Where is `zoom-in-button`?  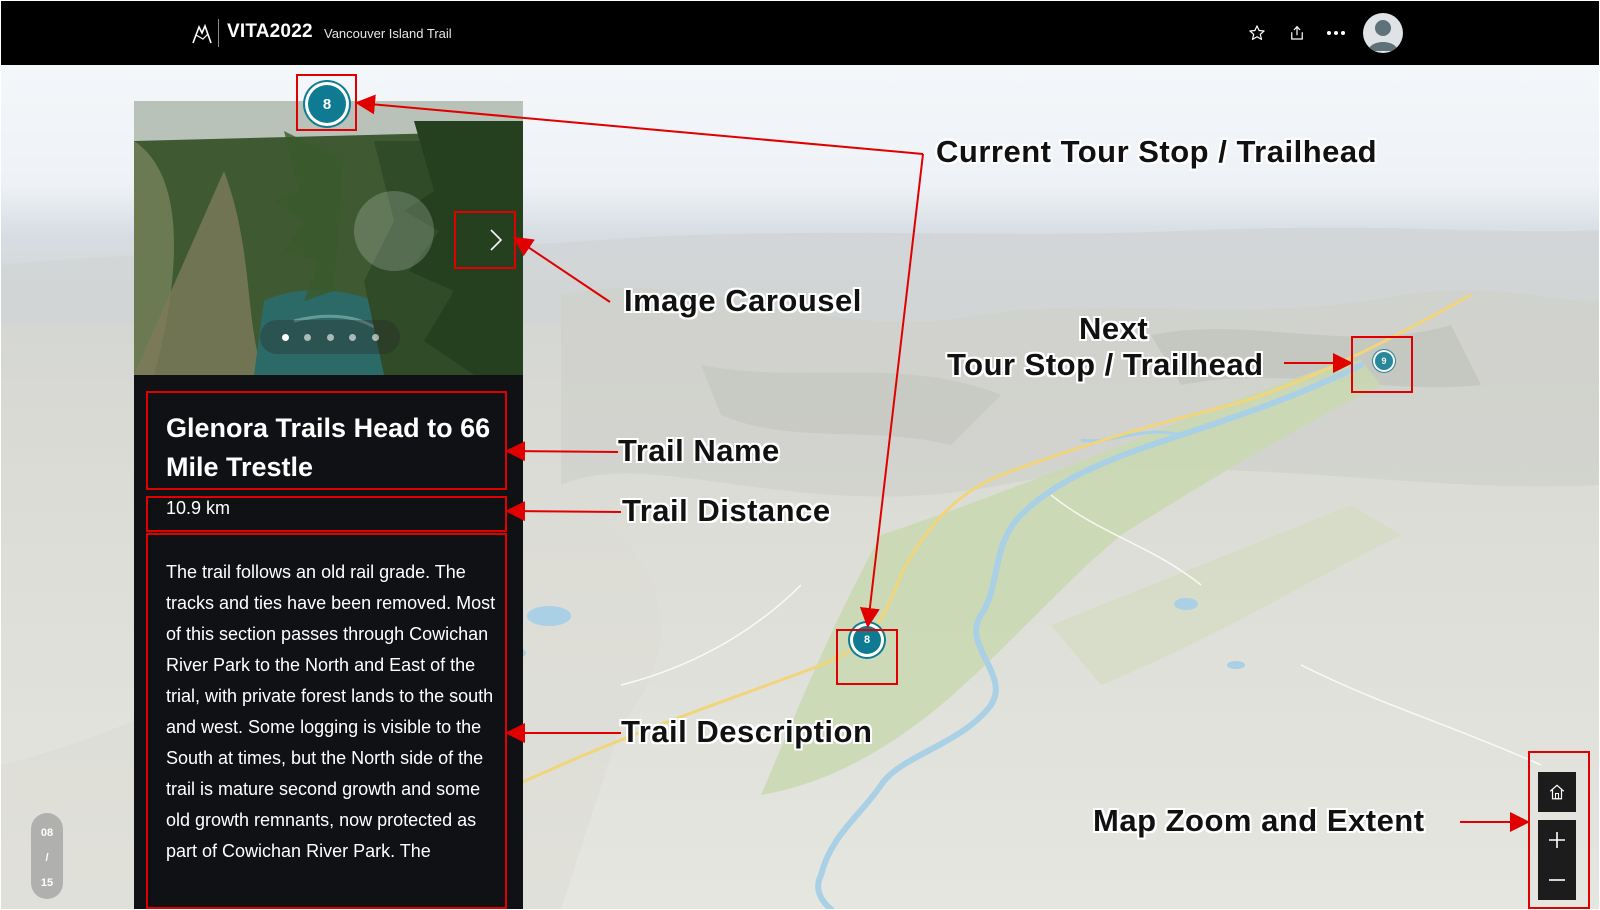
zoom-in-button is located at coordinates (1557, 840).